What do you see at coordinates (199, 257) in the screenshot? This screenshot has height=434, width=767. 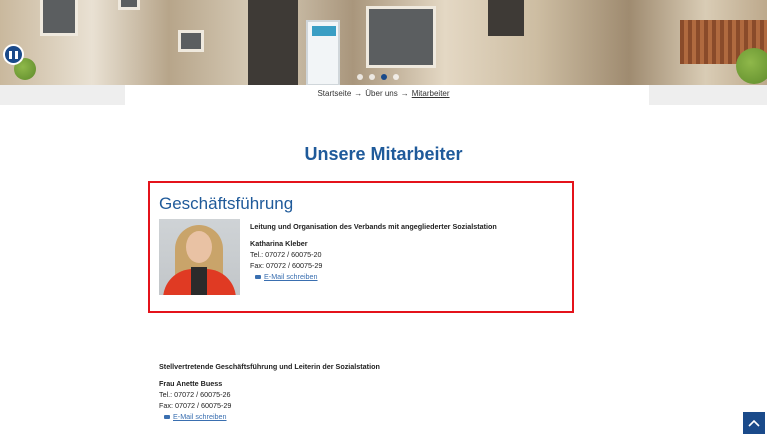 I see `staff-photo` at bounding box center [199, 257].